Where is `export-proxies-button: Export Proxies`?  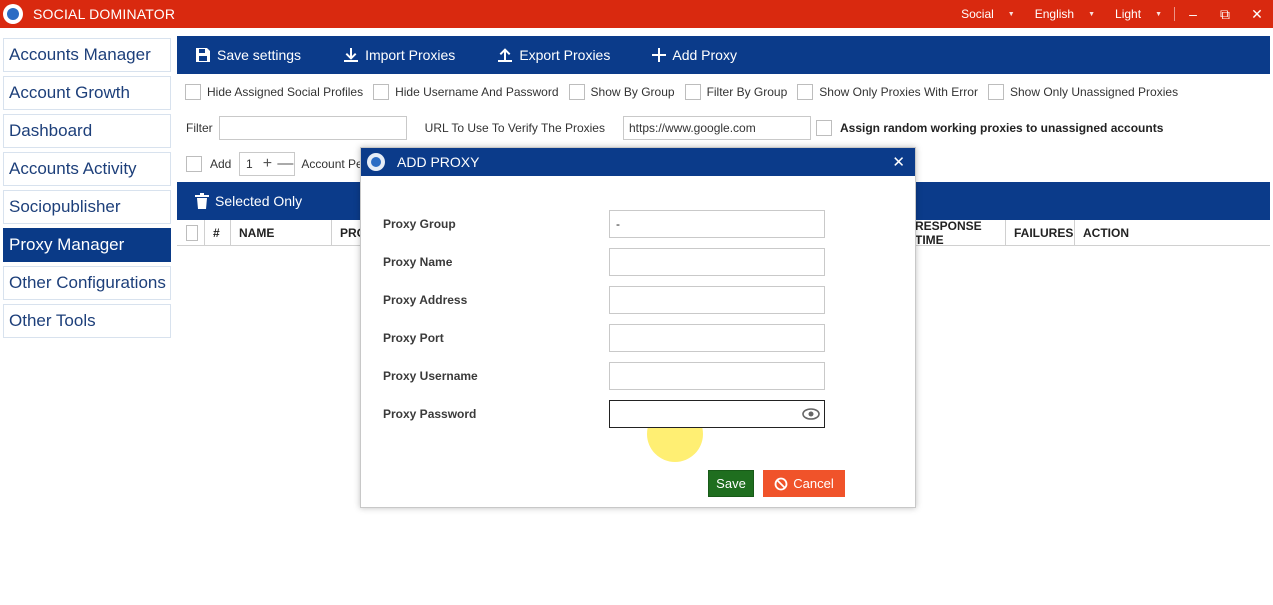
export-proxies-button: Export Proxies is located at coordinates (553, 55).